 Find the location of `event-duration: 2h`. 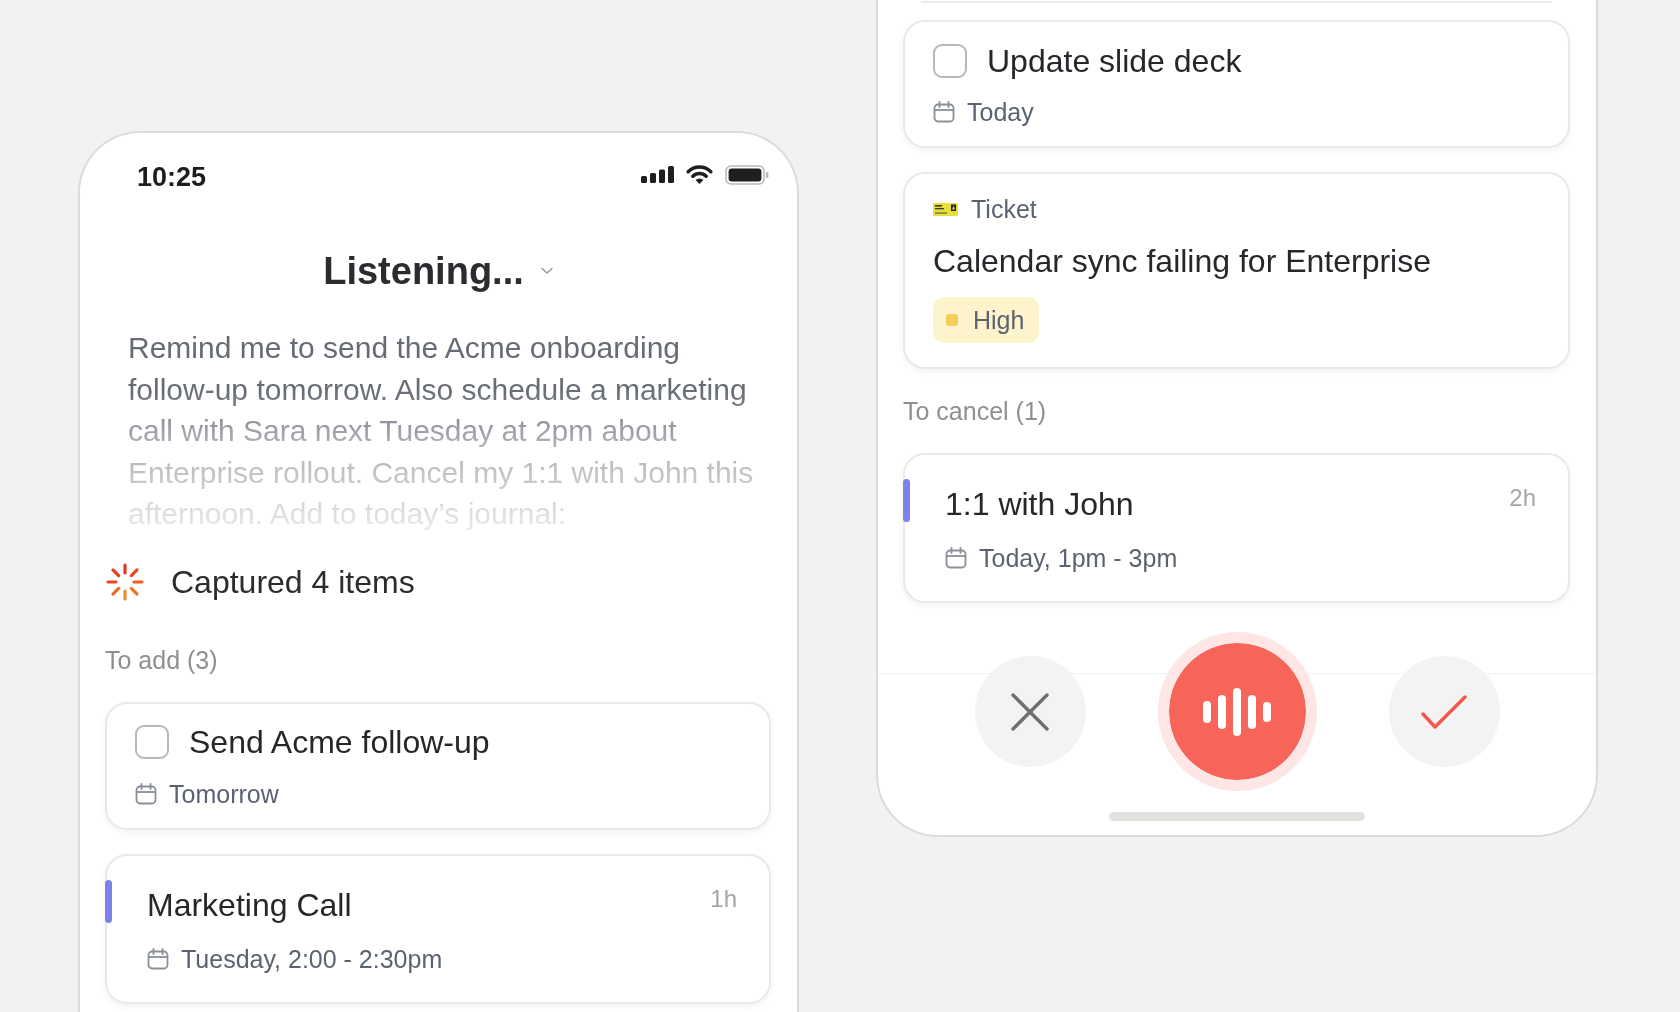

event-duration: 2h is located at coordinates (1522, 498).